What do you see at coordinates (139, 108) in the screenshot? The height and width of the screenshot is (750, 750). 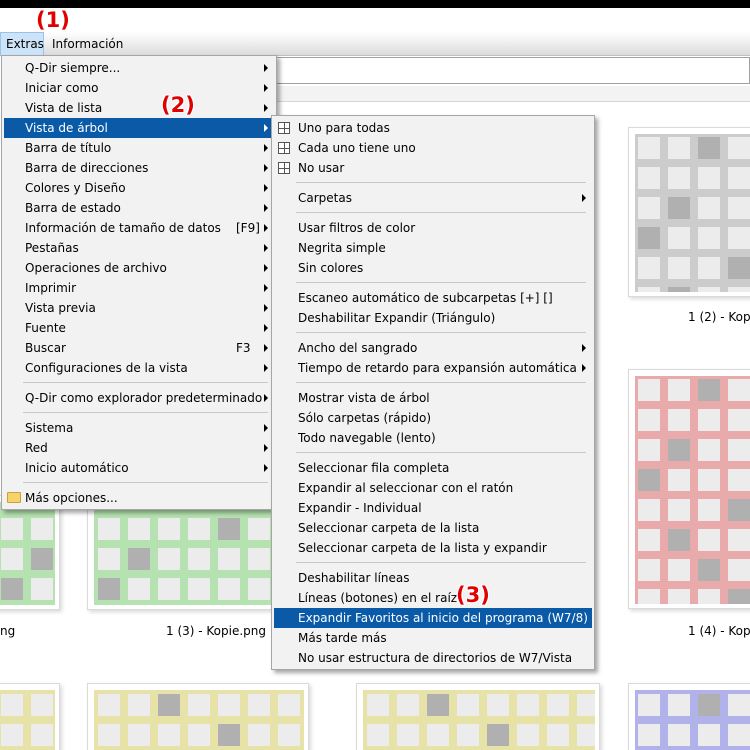 I see `main_menu-item-vista-de-lista: Vista de lista` at bounding box center [139, 108].